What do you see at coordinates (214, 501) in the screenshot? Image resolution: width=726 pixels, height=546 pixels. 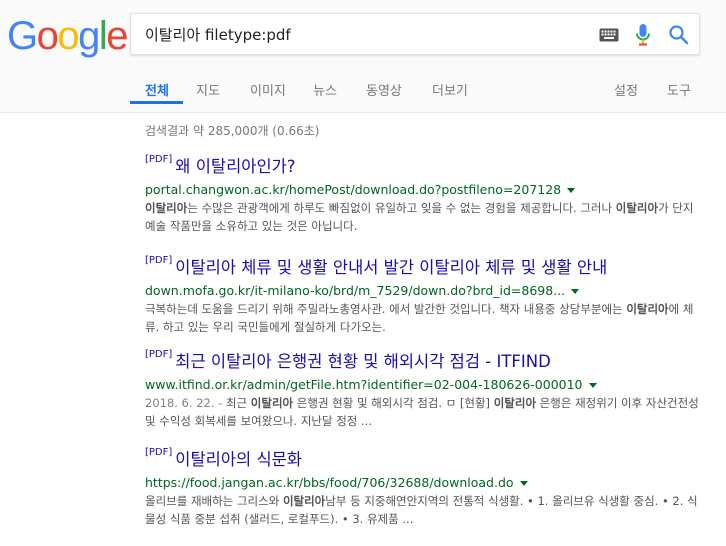 I see `snippet-text: 올리브를 재배하는 그리스와` at bounding box center [214, 501].